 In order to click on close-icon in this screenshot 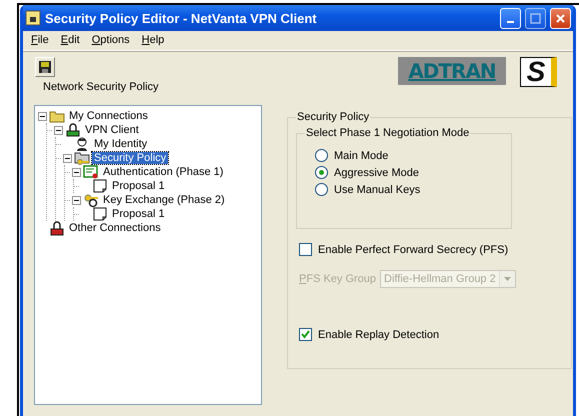, I will do `click(560, 18)`.